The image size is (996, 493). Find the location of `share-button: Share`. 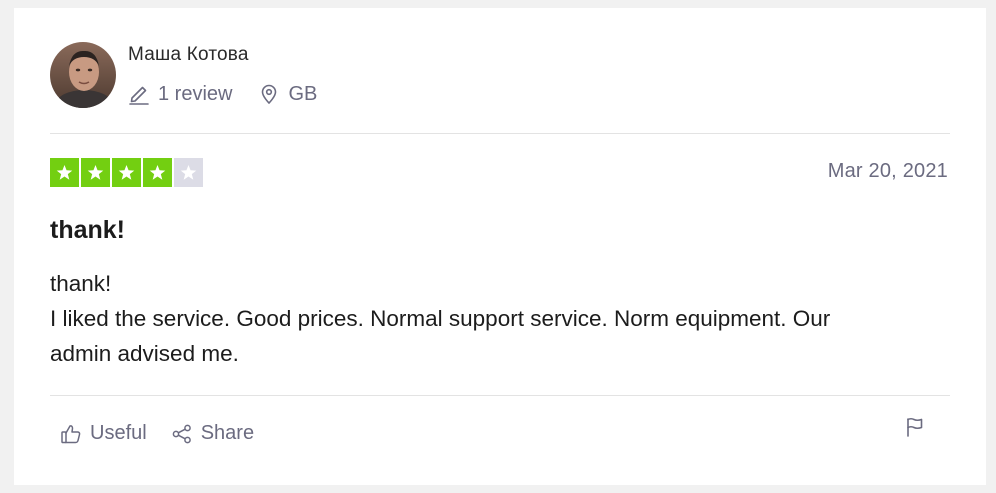

share-button: Share is located at coordinates (212, 433).